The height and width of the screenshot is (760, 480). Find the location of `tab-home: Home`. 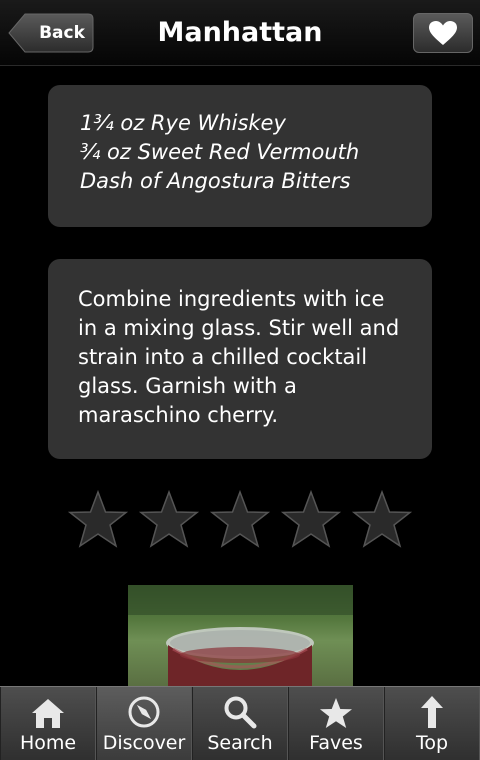

tab-home: Home is located at coordinates (48, 723).